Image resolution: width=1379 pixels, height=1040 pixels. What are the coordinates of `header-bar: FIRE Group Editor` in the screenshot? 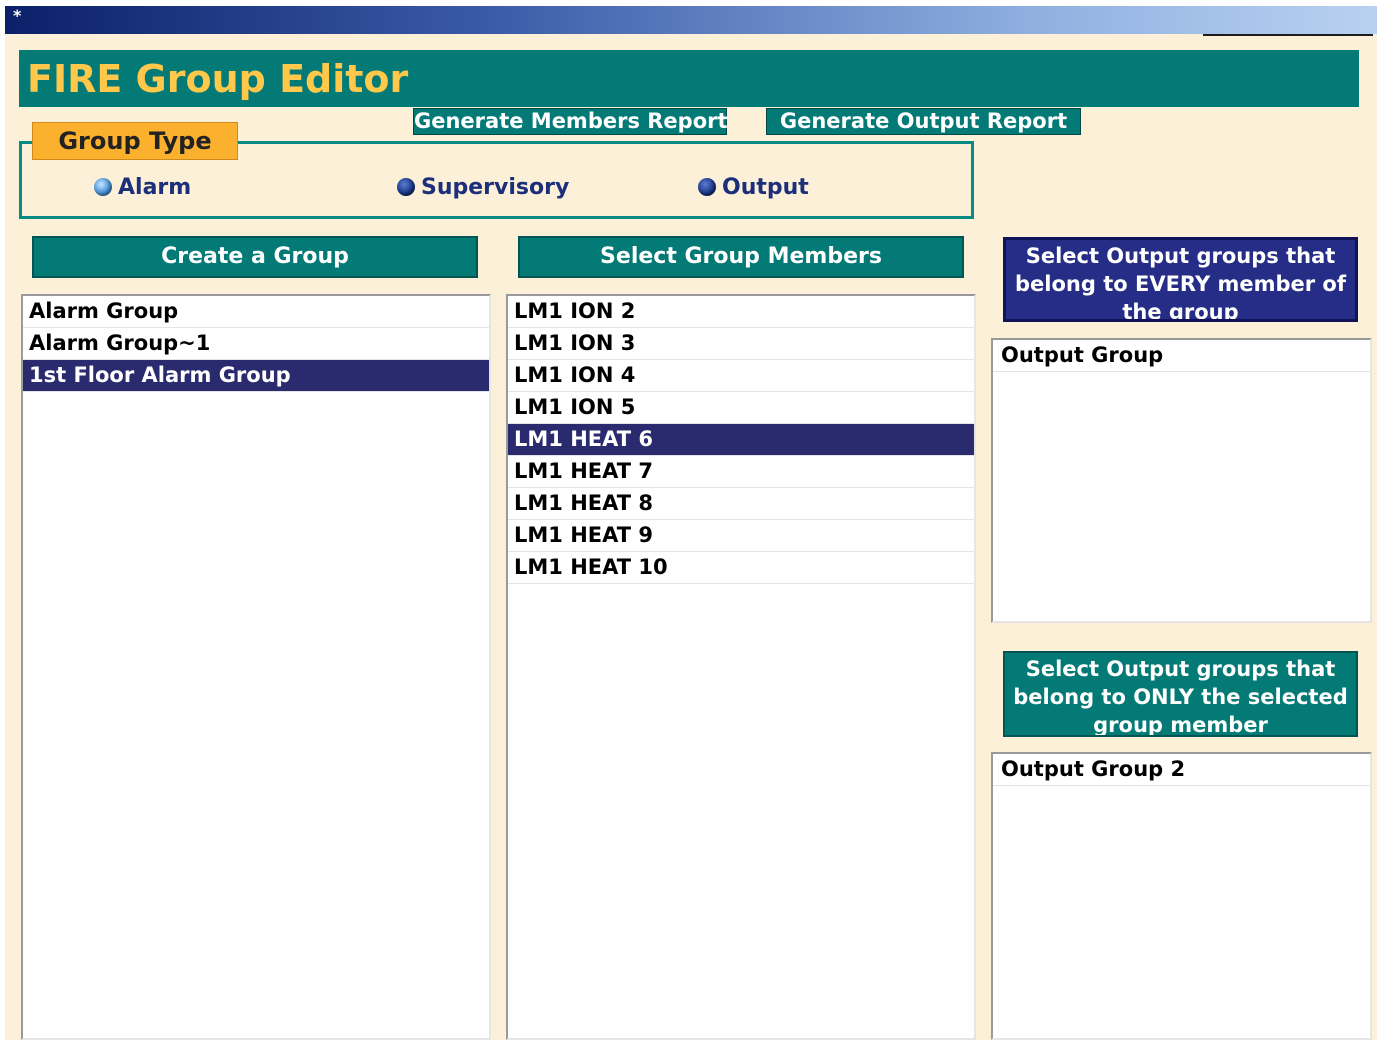 It's located at (689, 78).